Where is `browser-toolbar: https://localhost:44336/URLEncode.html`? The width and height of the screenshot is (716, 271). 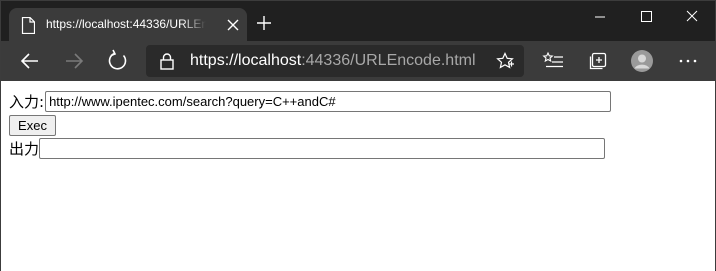
browser-toolbar: https://localhost:44336/URLEncode.html is located at coordinates (358, 61).